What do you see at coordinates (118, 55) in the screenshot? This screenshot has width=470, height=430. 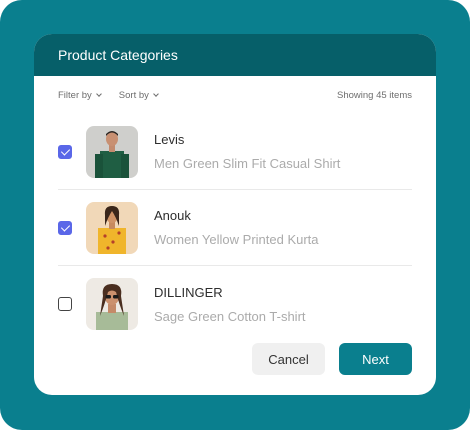 I see `dialog-title: Product Categories` at bounding box center [118, 55].